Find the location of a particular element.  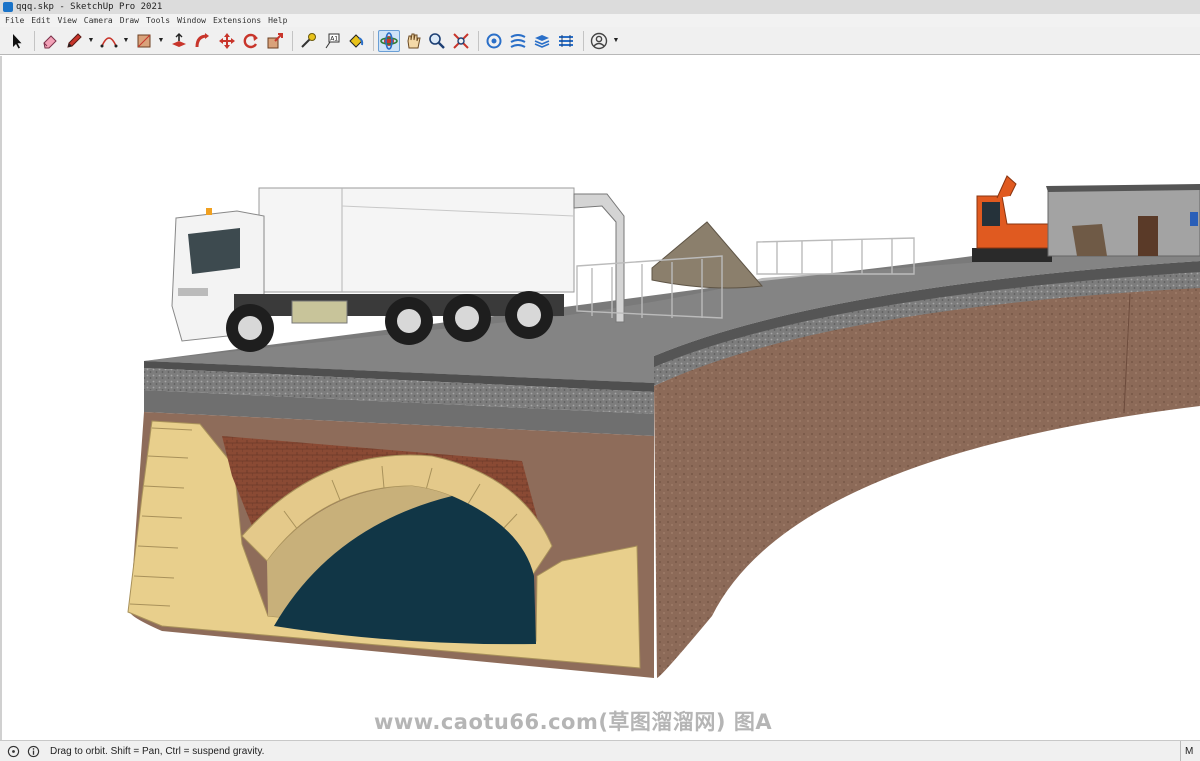

pencil-icon is located at coordinates (74, 40).